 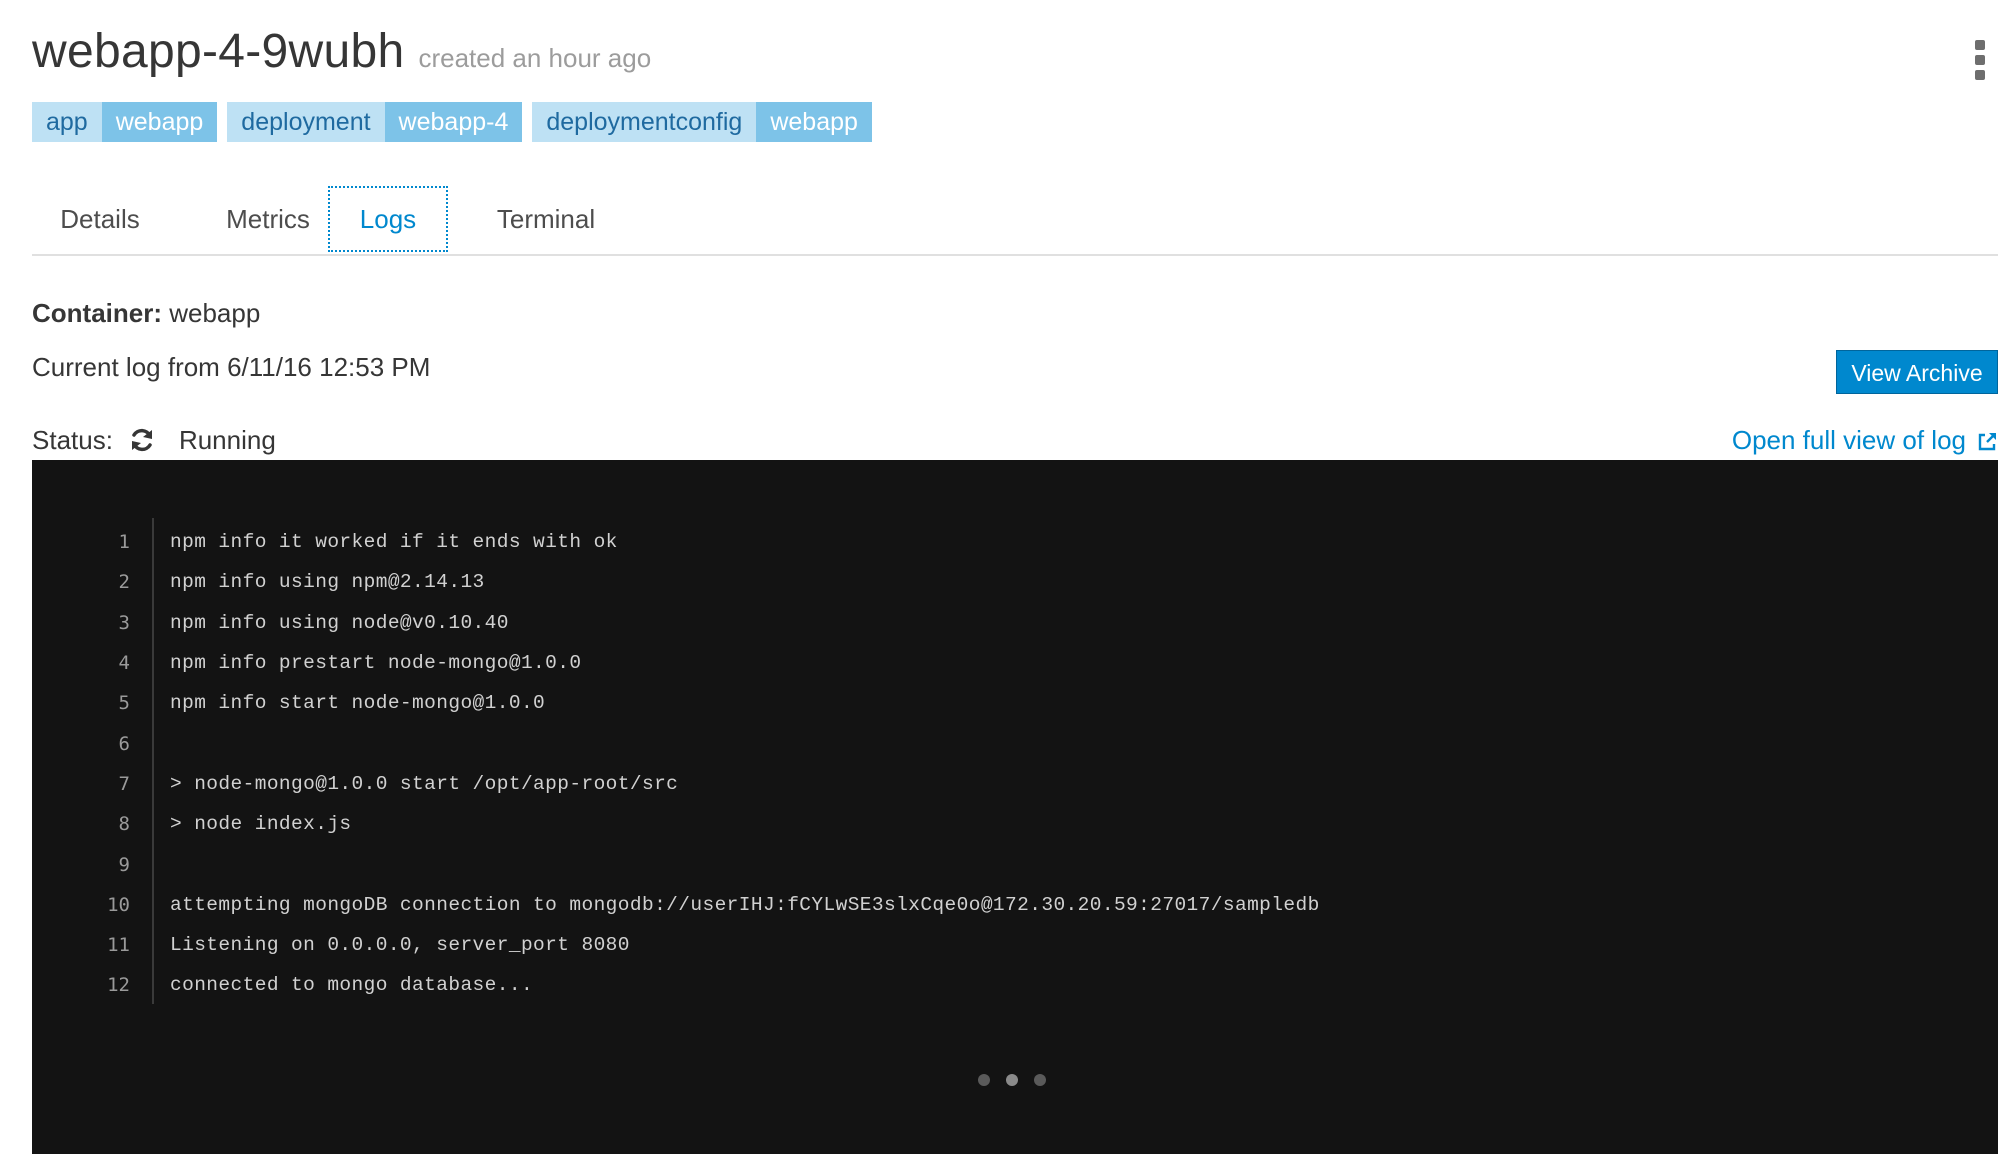 I want to click on label-value: webapp-4, so click(x=453, y=122).